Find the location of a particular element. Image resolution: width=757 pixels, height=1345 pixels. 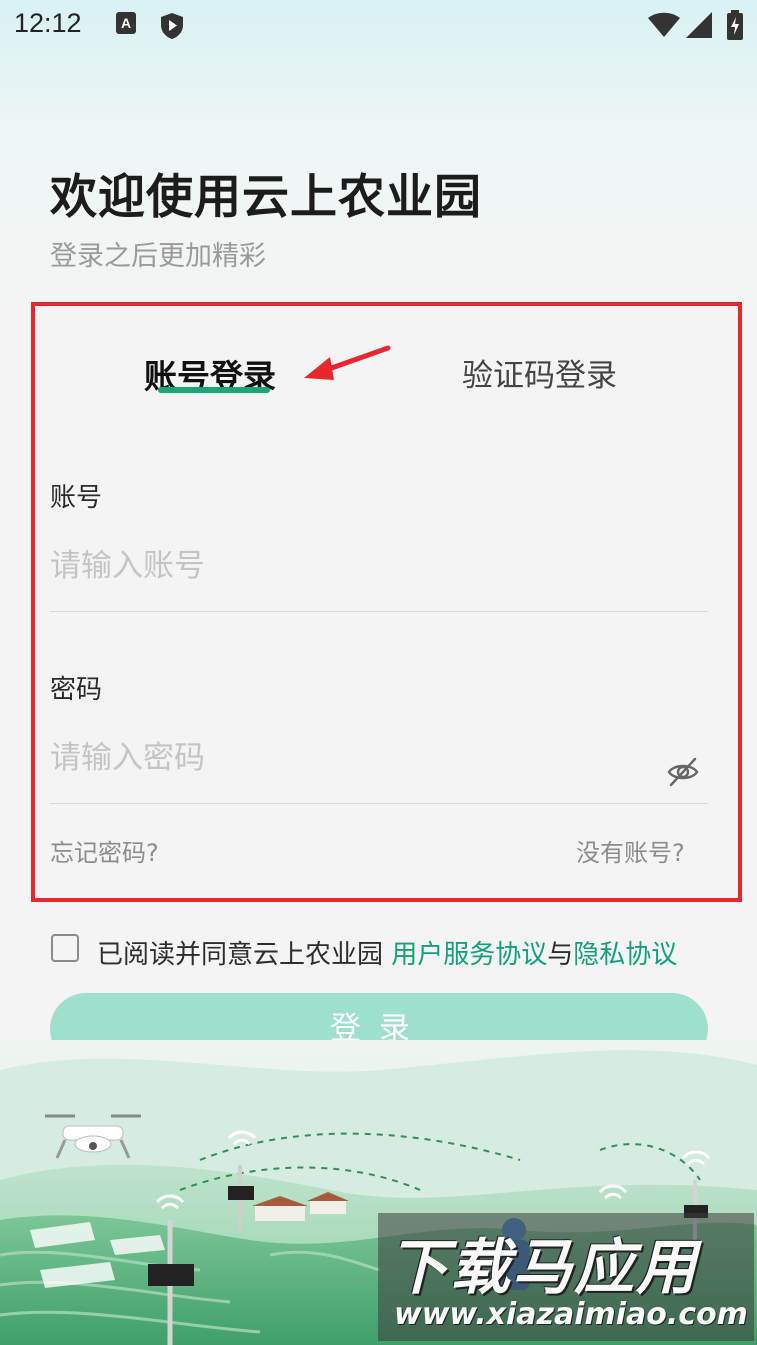

status-time: 12:12 is located at coordinates (48, 23).